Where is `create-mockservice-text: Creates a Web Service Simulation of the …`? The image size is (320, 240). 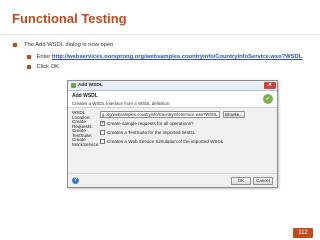 create-mockservice-text: Creates a Web Service Simulation of the … is located at coordinates (165, 141).